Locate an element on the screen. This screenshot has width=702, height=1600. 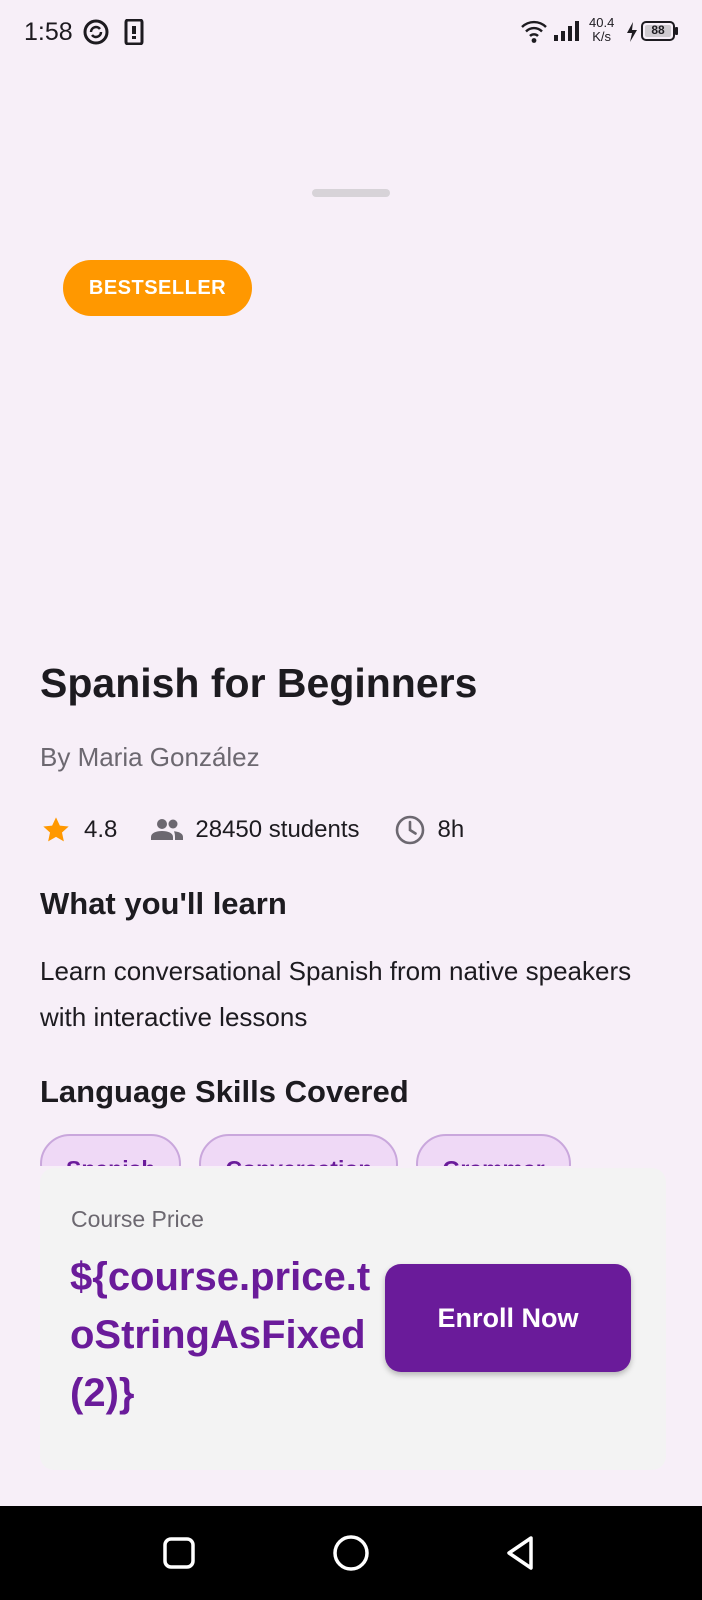
network-speed: 40.4 K/s is located at coordinates (601, 30).